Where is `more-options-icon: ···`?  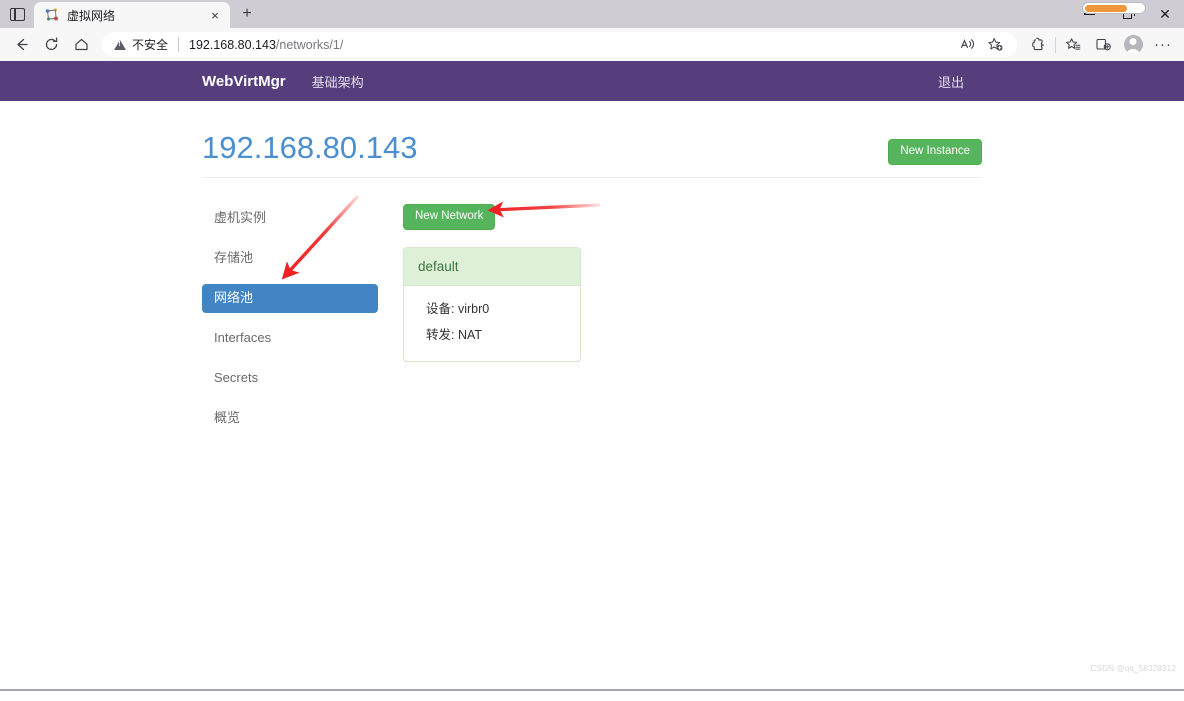
more-options-icon: ··· is located at coordinates (1163, 44).